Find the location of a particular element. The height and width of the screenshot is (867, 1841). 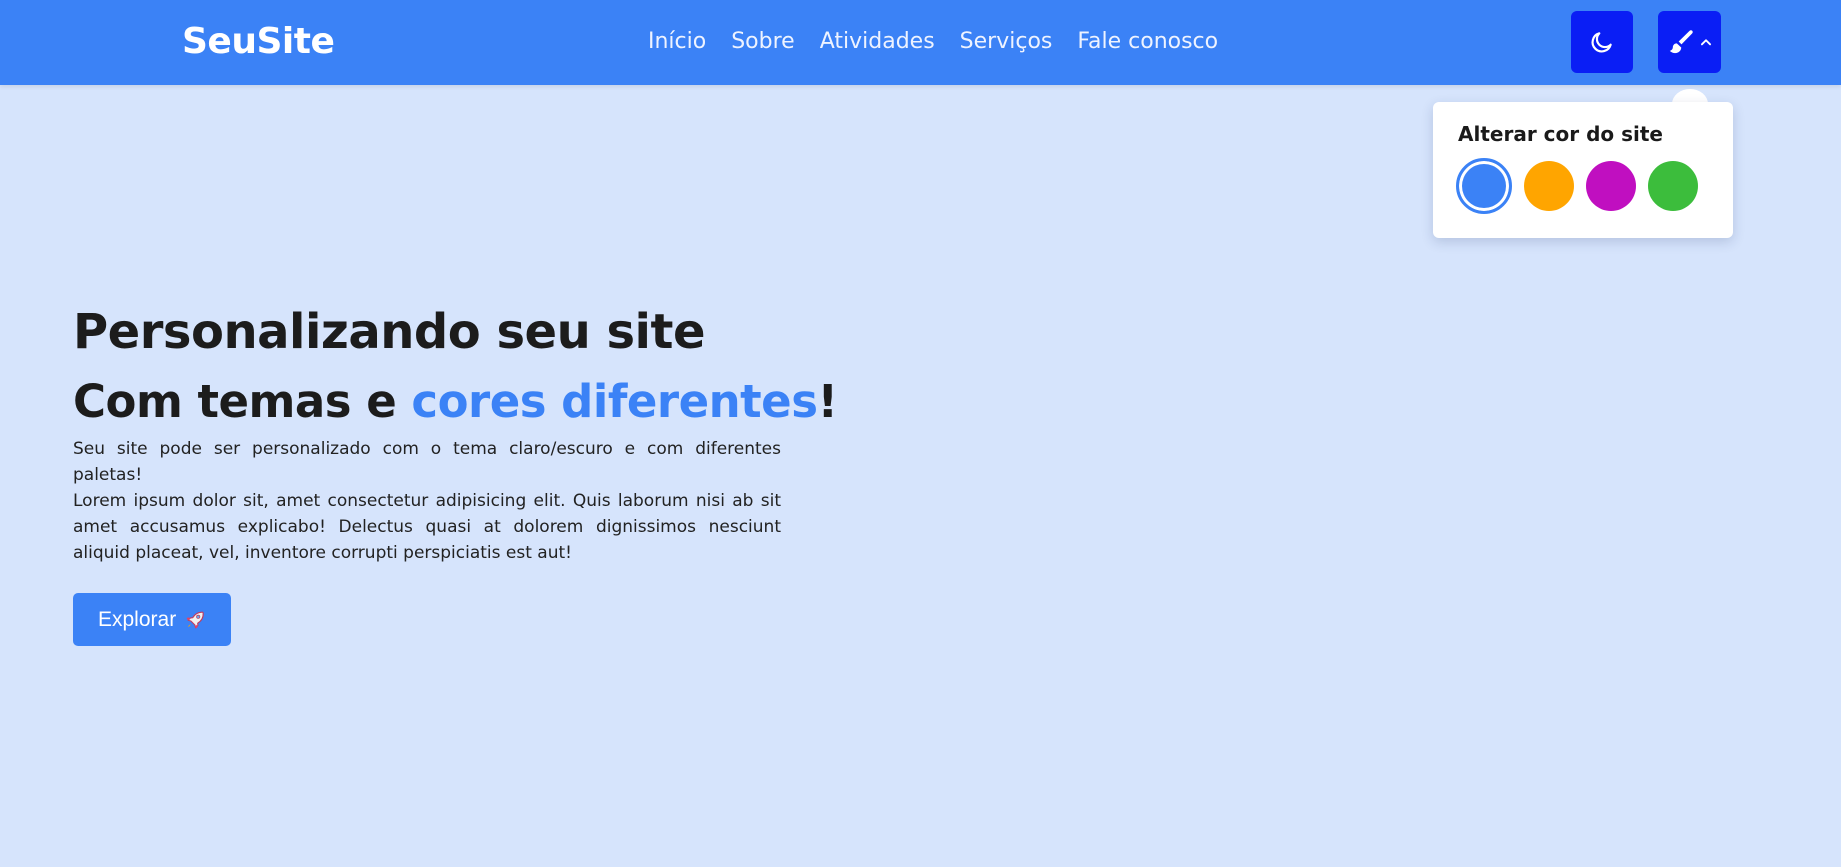

hero-subtitle: Com temas e cores diferentes! is located at coordinates (455, 402).